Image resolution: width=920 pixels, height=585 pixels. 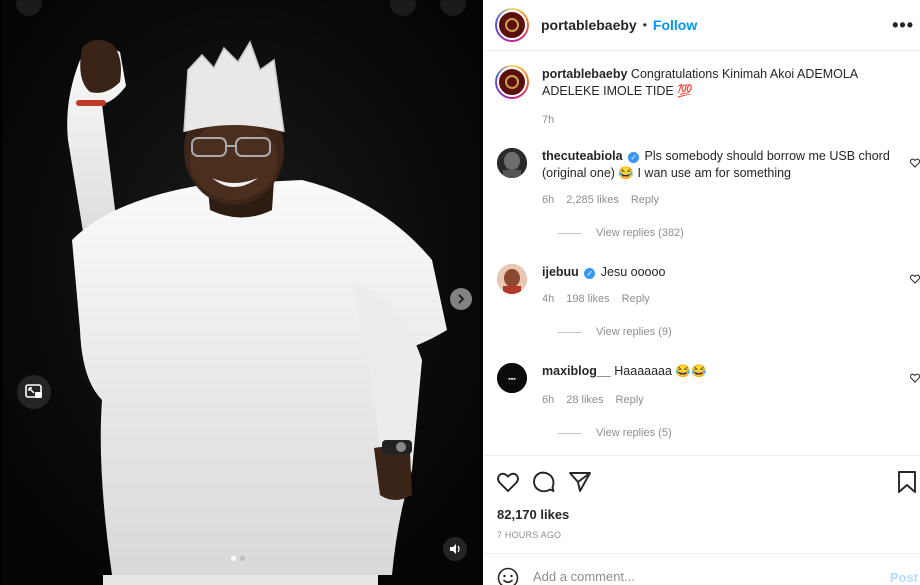 I want to click on caption-username: portablebaeby, so click(x=584, y=74).